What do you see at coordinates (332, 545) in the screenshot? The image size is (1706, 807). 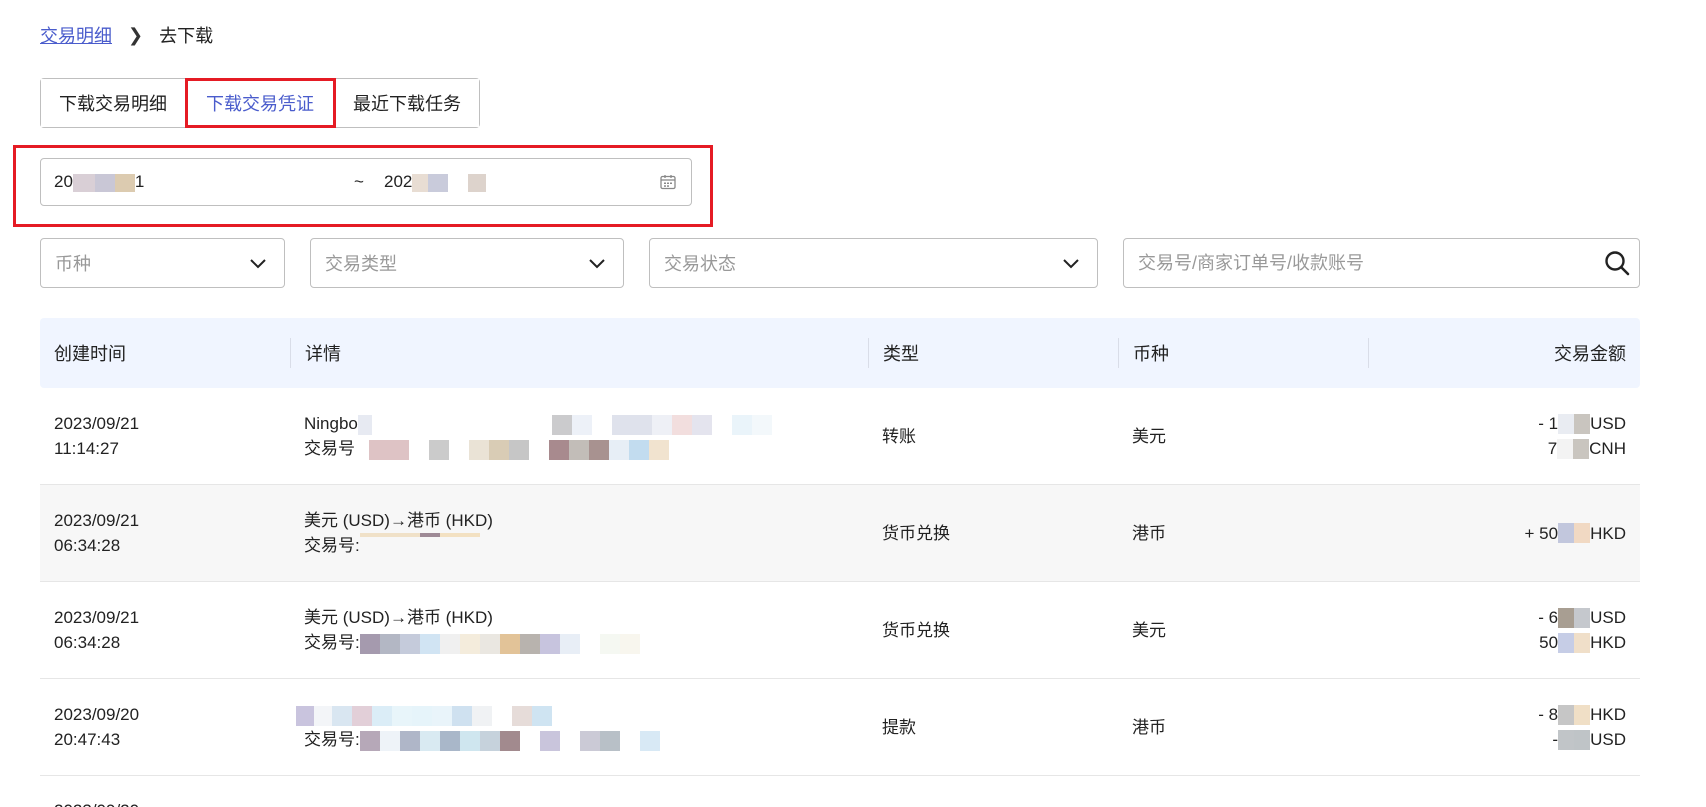 I see `transaction-no-label: 交易号:` at bounding box center [332, 545].